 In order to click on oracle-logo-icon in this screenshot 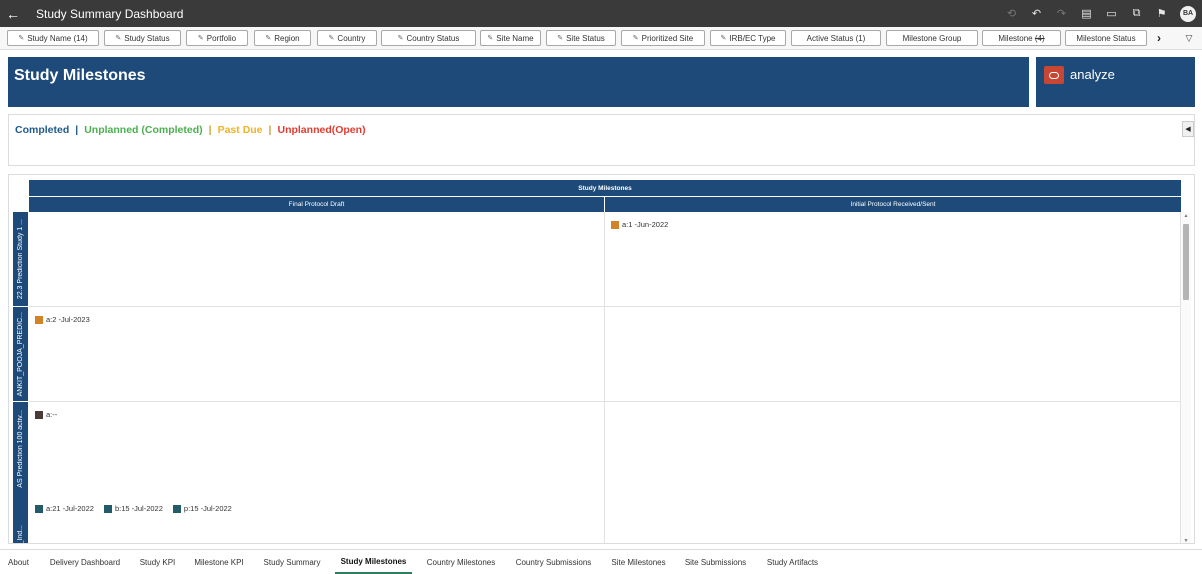, I will do `click(1054, 75)`.